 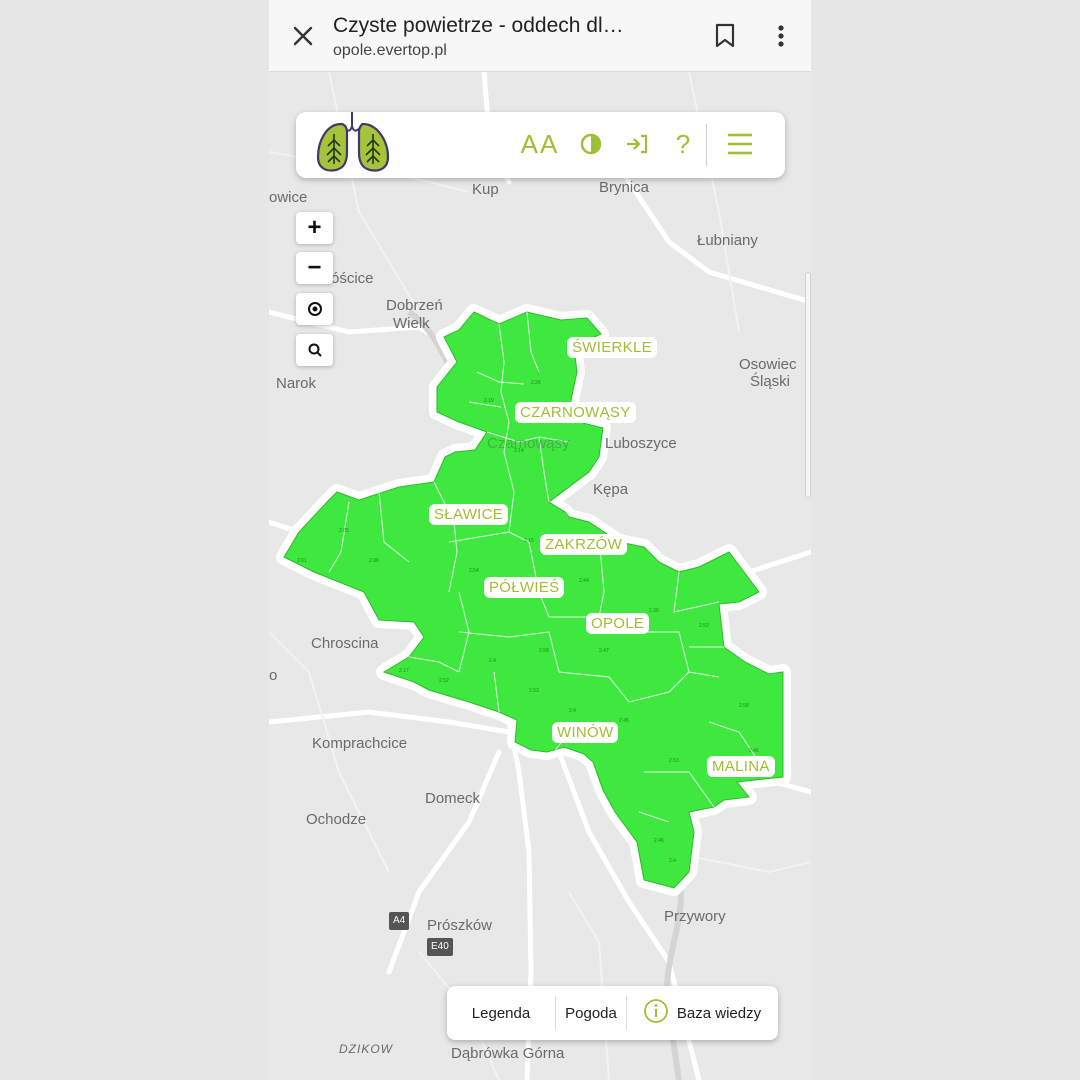 I want to click on login-icon, so click(x=637, y=144).